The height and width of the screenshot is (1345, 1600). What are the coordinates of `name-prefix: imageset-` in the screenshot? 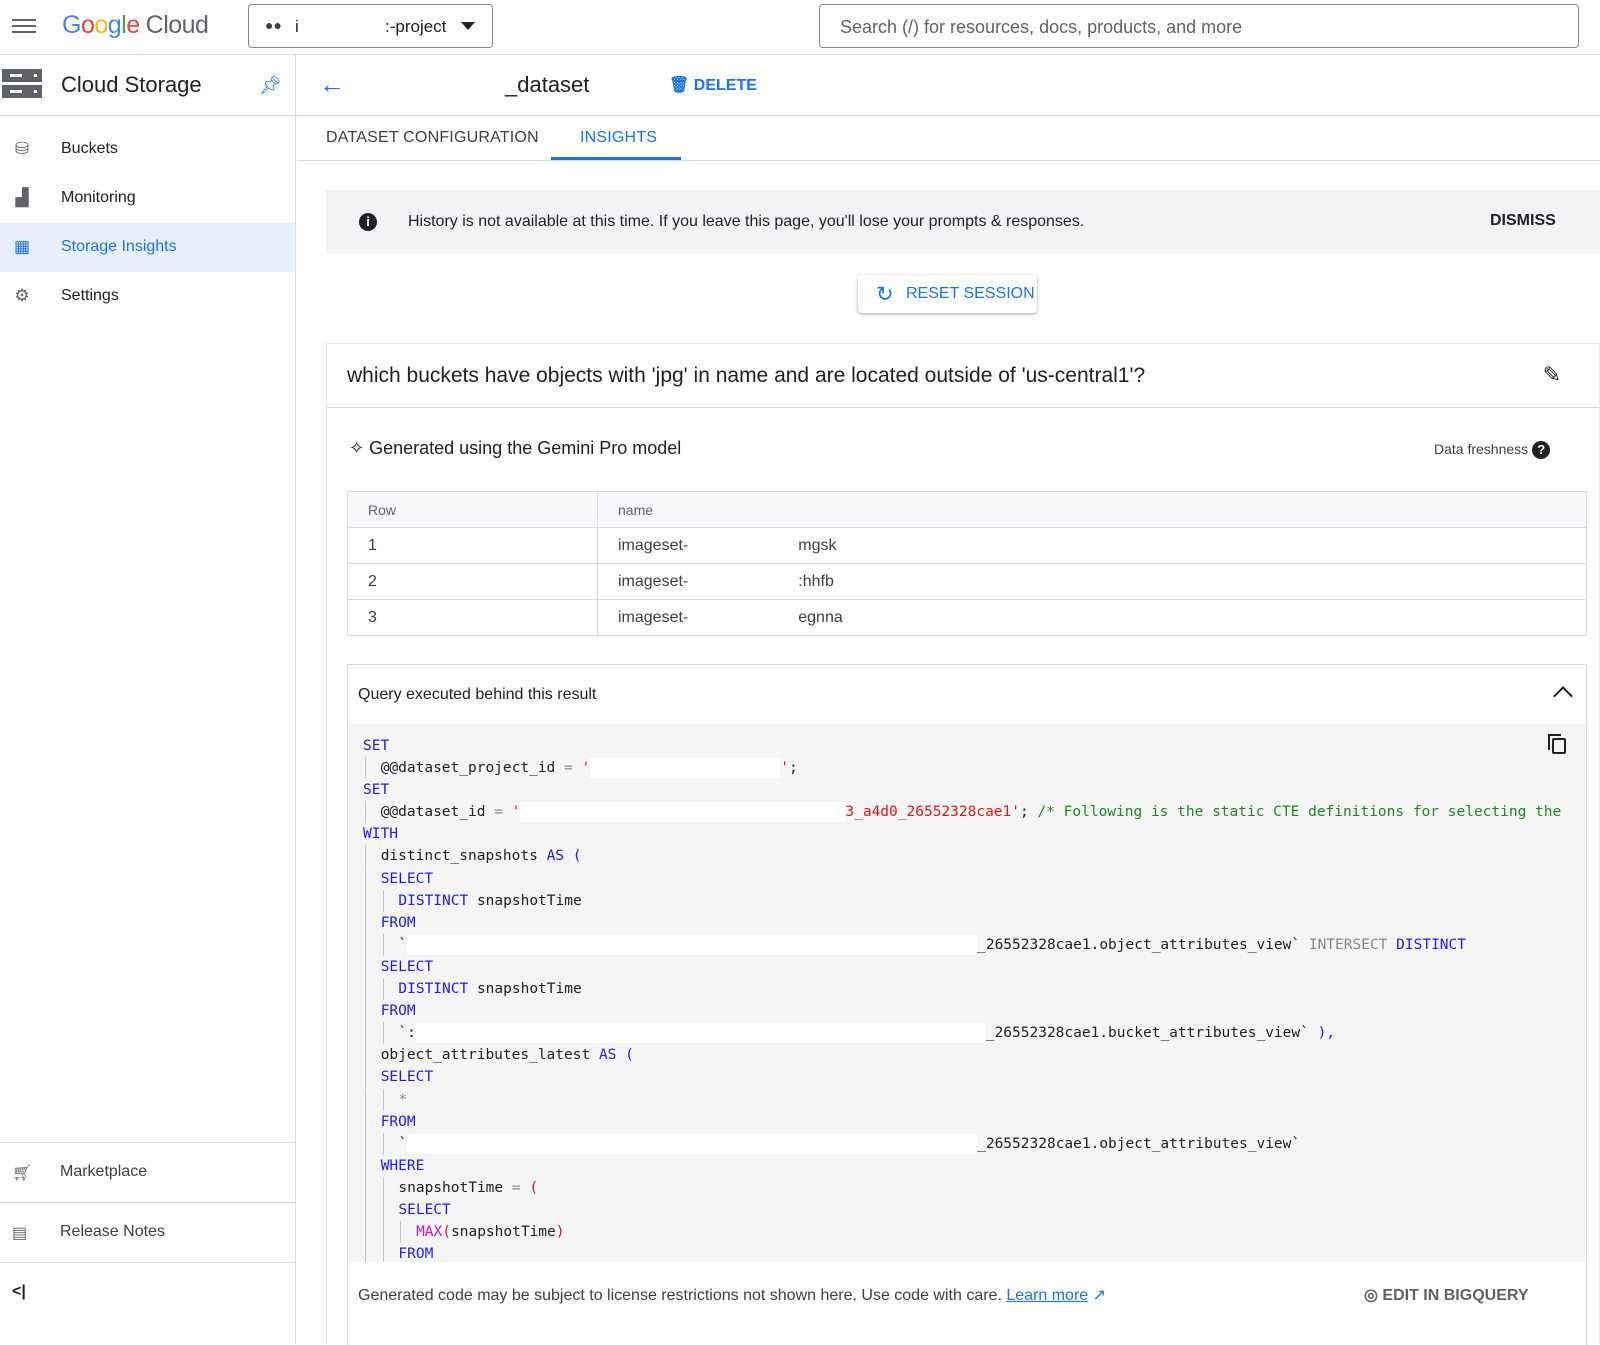 It's located at (653, 617).